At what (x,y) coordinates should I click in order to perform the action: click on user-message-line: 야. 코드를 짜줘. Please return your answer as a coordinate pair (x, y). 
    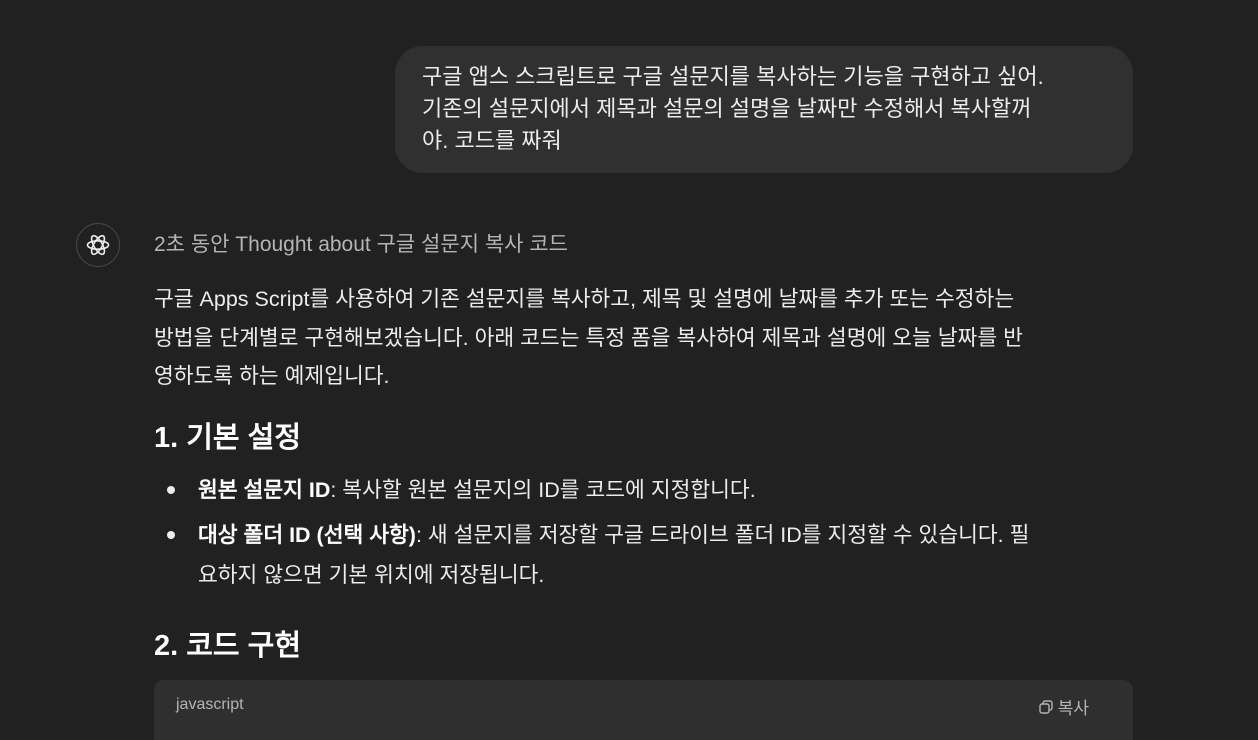
    Looking at the image, I should click on (492, 140).